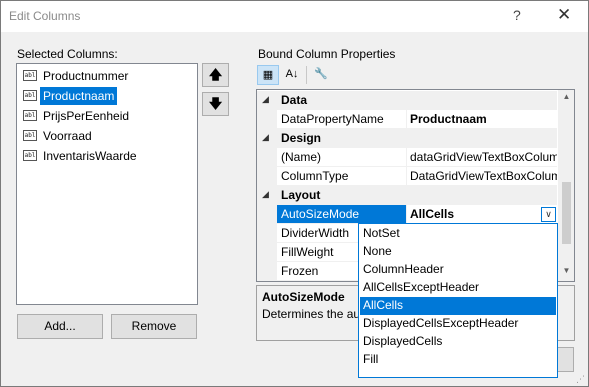 This screenshot has height=387, width=589. I want to click on dropdown-option-displayedcells: DisplayedCells, so click(458, 342).